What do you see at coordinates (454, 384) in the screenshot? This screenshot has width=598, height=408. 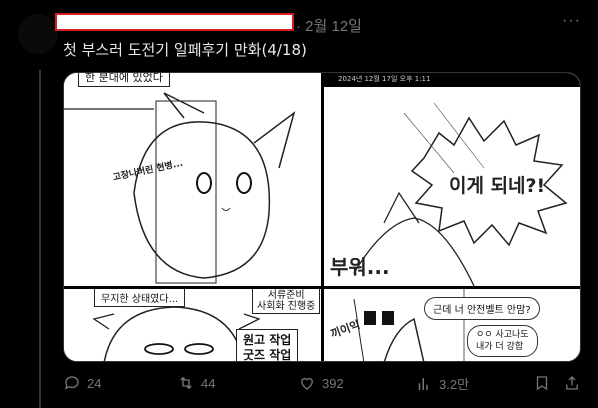 I see `views-count: 3.2만` at bounding box center [454, 384].